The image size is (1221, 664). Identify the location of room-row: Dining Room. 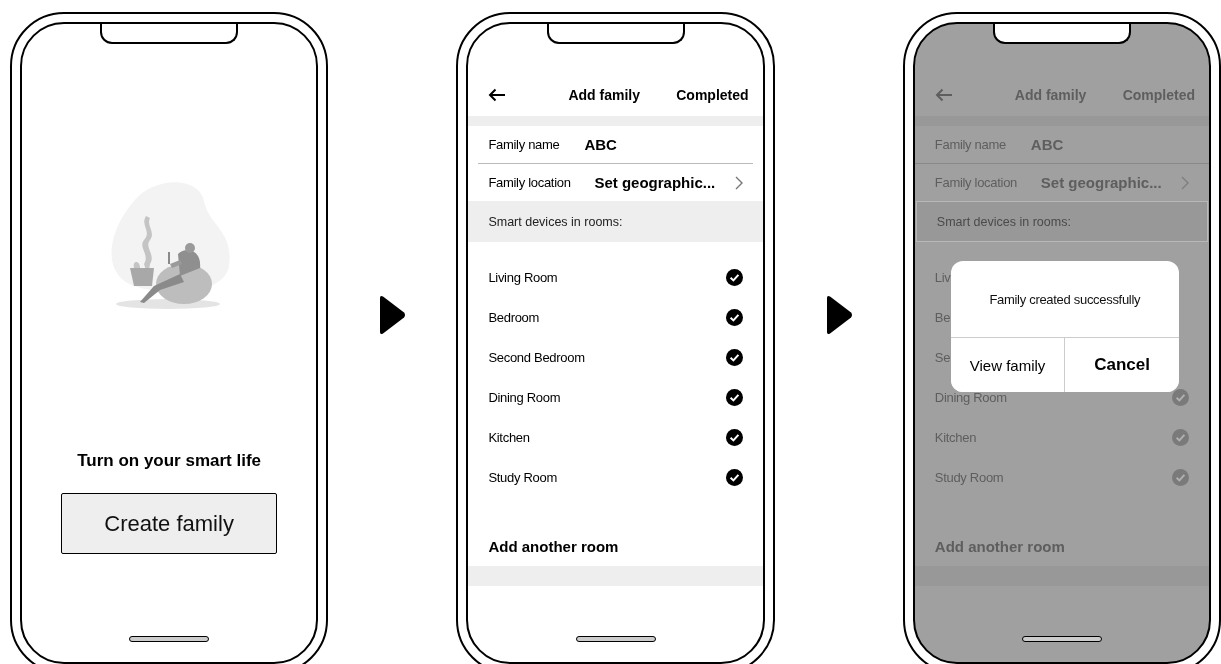
(615, 397).